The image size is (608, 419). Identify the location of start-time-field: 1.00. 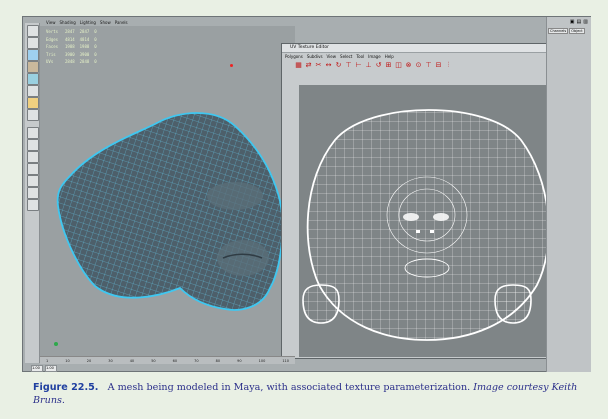
(37, 368).